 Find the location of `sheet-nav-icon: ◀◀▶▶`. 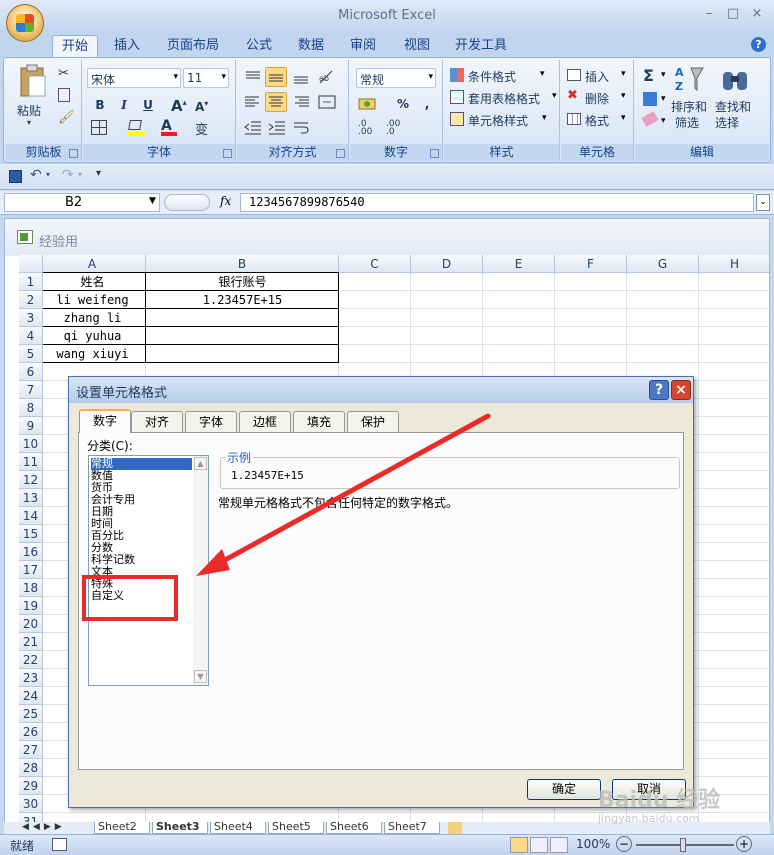

sheet-nav-icon: ◀◀▶▶ is located at coordinates (44, 827).